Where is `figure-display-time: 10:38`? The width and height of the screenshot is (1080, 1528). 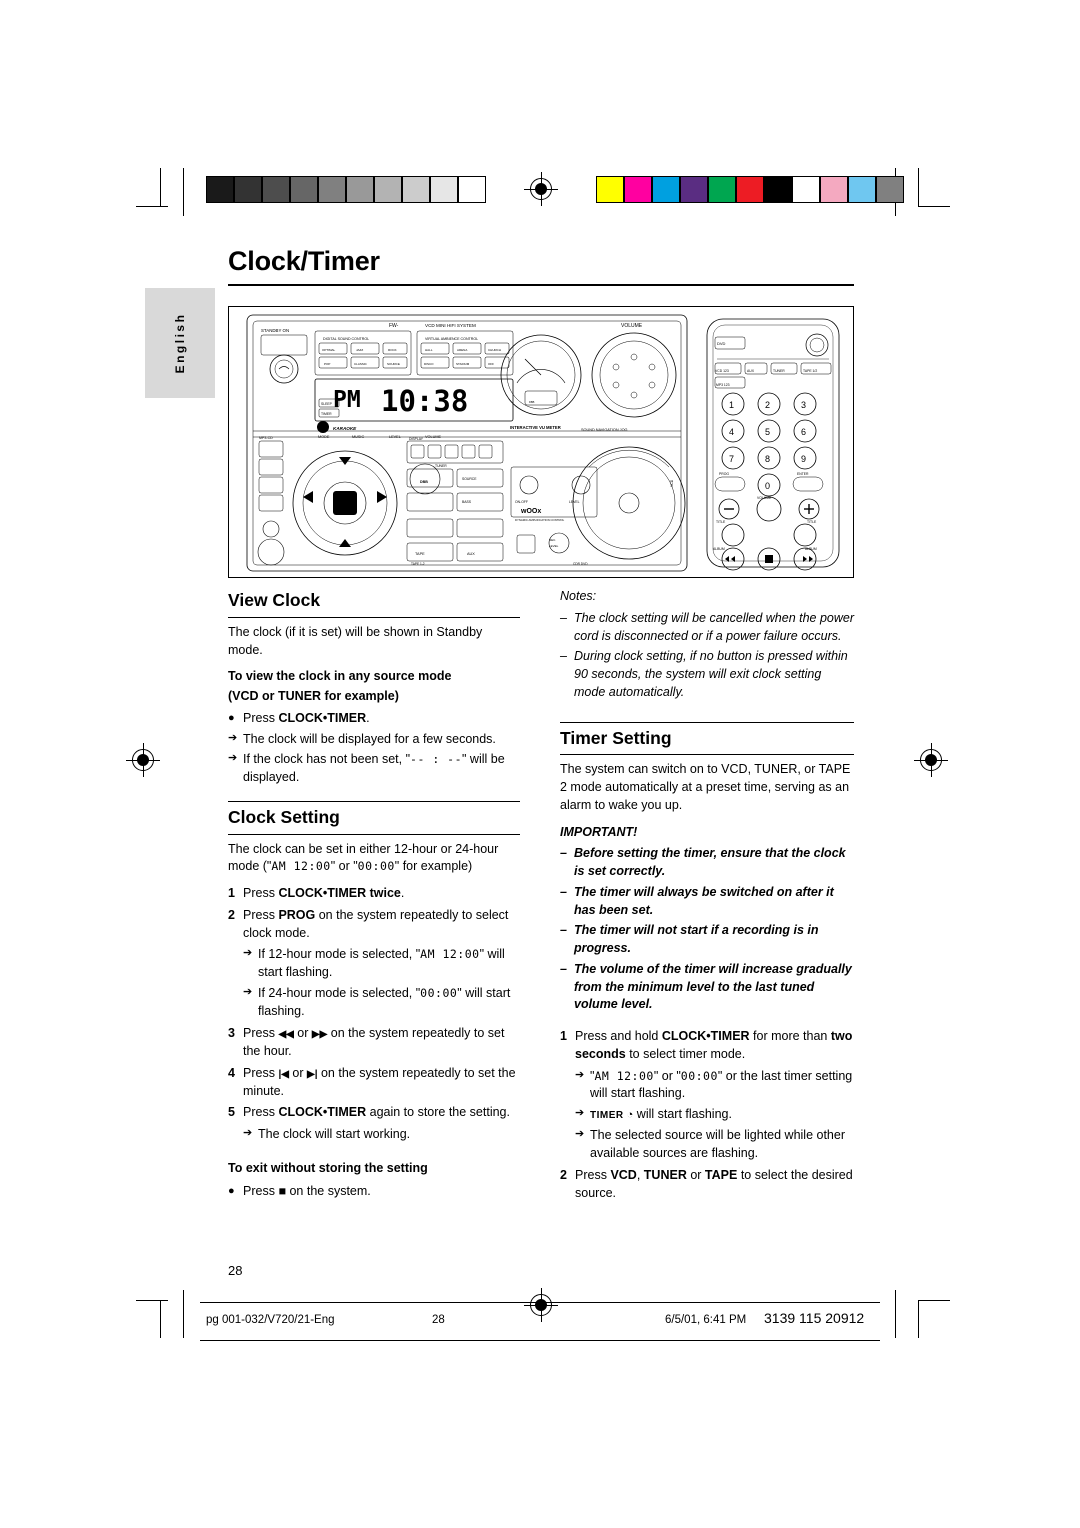 figure-display-time: 10:38 is located at coordinates (424, 401).